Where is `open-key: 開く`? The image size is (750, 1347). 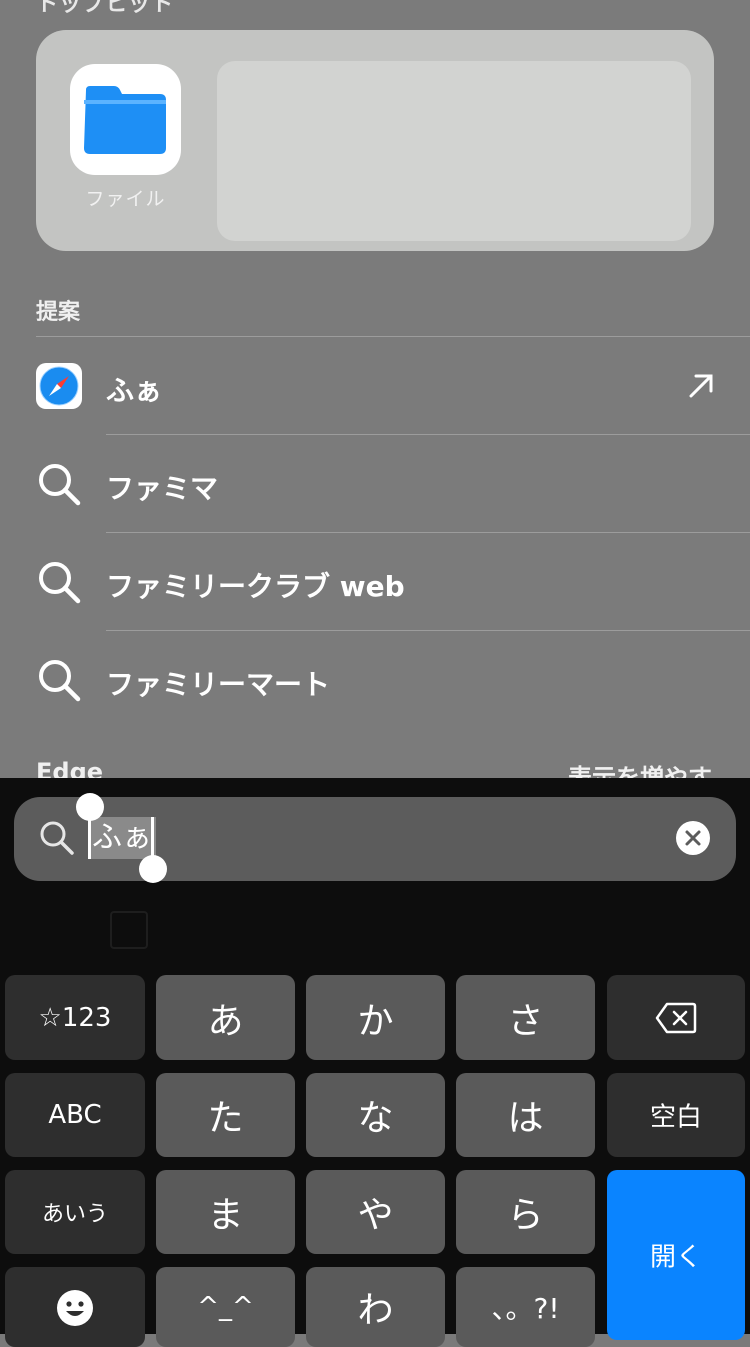 open-key: 開く is located at coordinates (676, 1255).